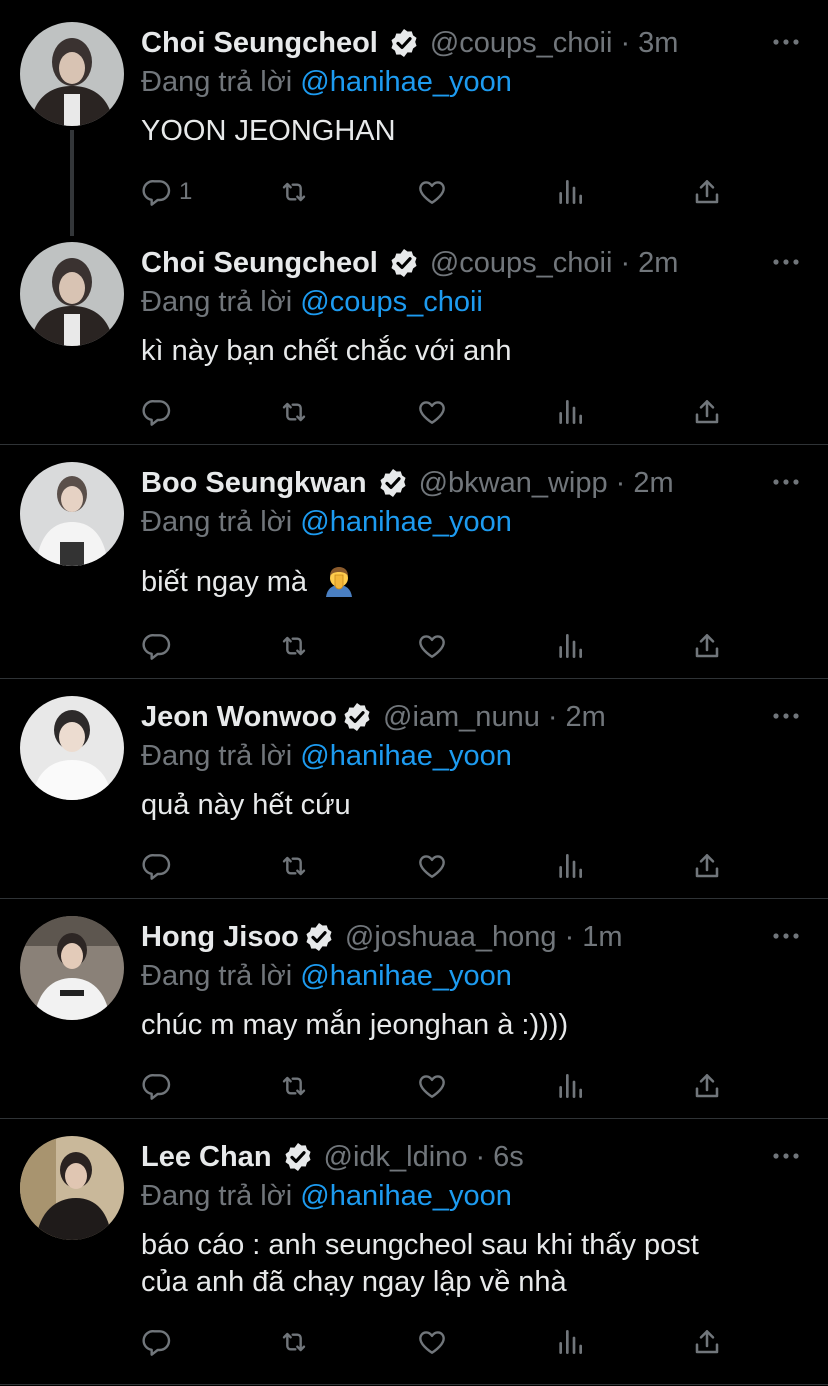 The height and width of the screenshot is (1386, 828). I want to click on timestamp: · 3m, so click(649, 43).